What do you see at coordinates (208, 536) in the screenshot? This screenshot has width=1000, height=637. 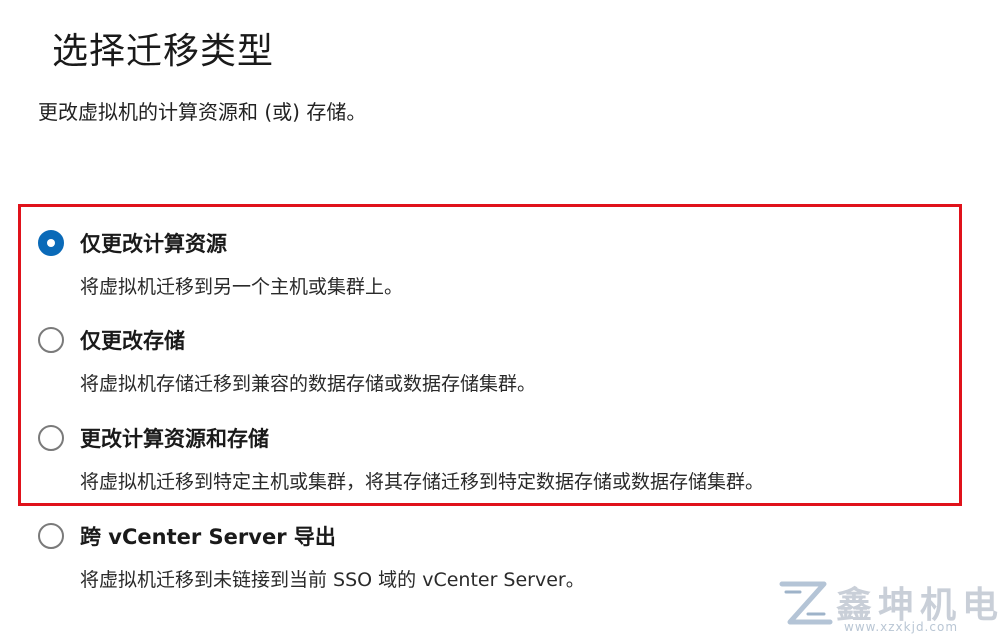 I see `option-label: 跨 vCenter Server 导出` at bounding box center [208, 536].